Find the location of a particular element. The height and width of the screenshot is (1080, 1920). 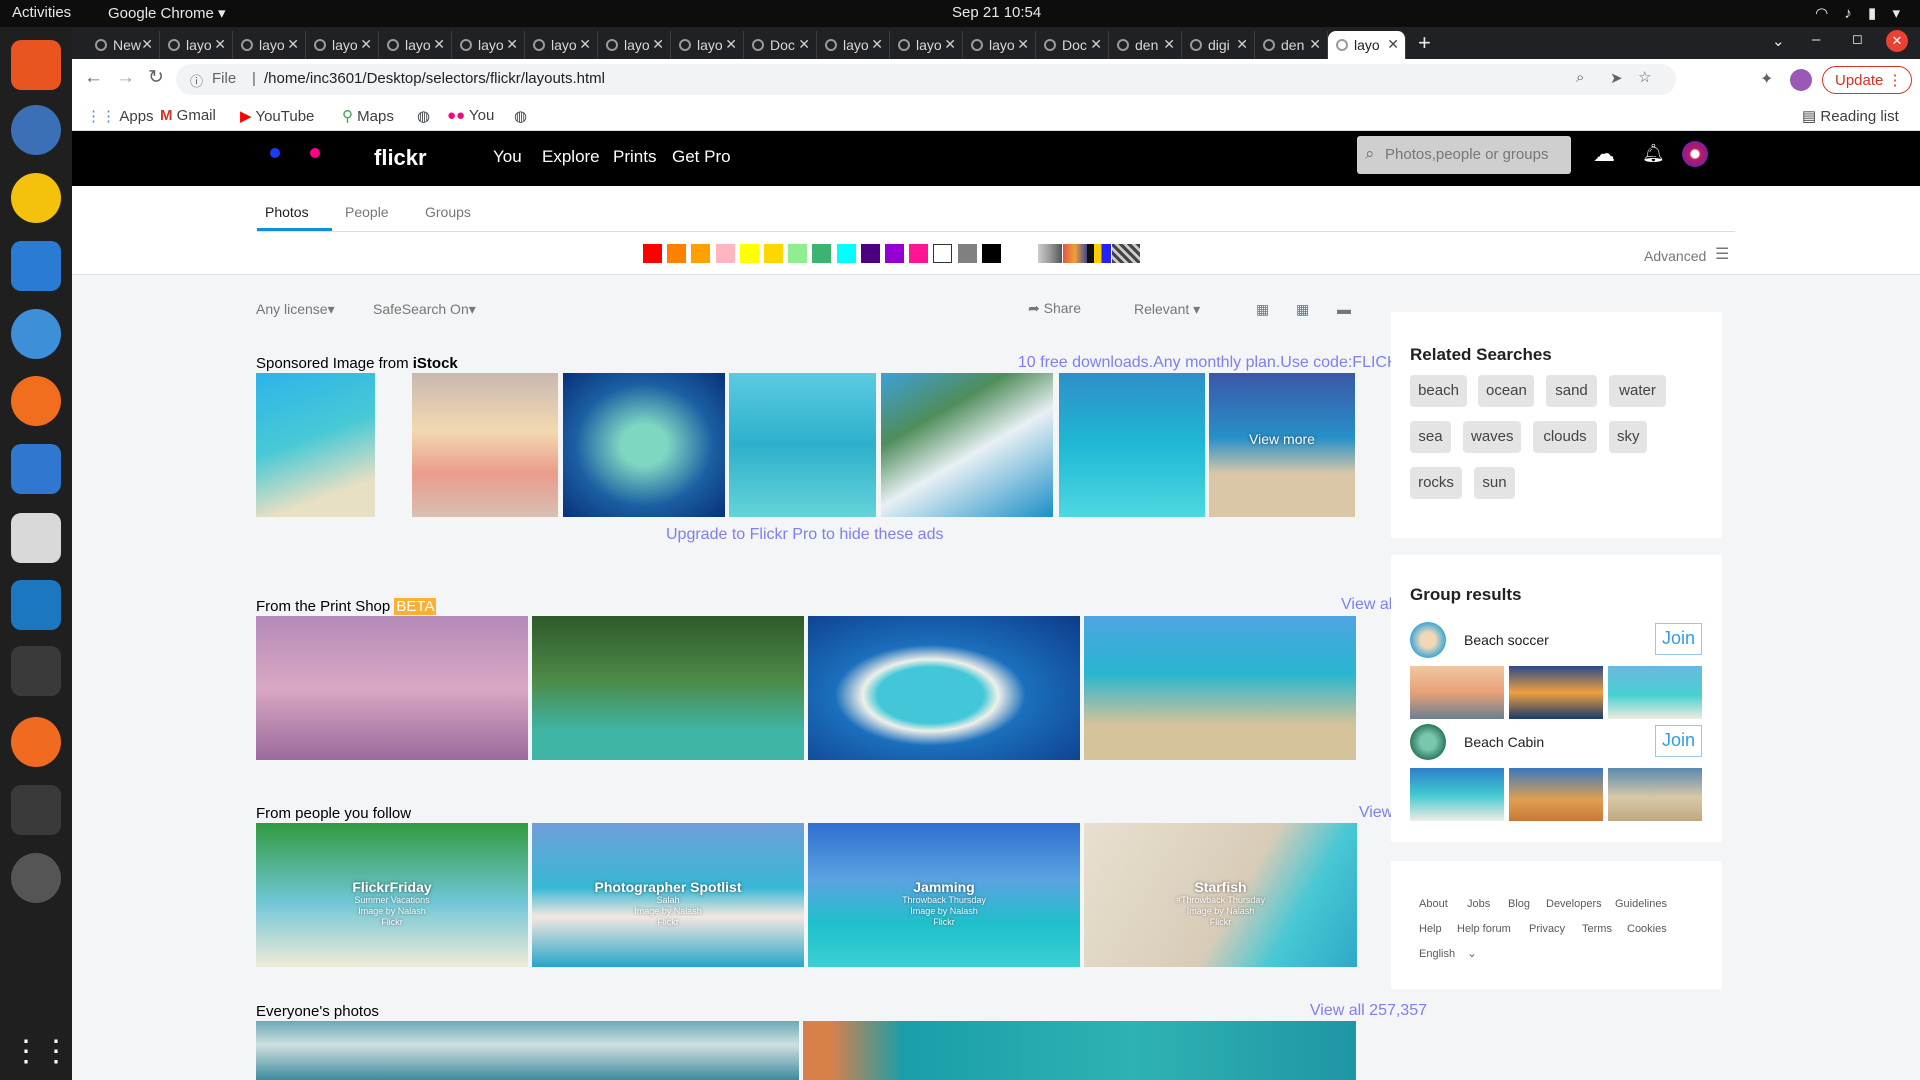

tab-search-icon: ⌄ is located at coordinates (1778, 41).